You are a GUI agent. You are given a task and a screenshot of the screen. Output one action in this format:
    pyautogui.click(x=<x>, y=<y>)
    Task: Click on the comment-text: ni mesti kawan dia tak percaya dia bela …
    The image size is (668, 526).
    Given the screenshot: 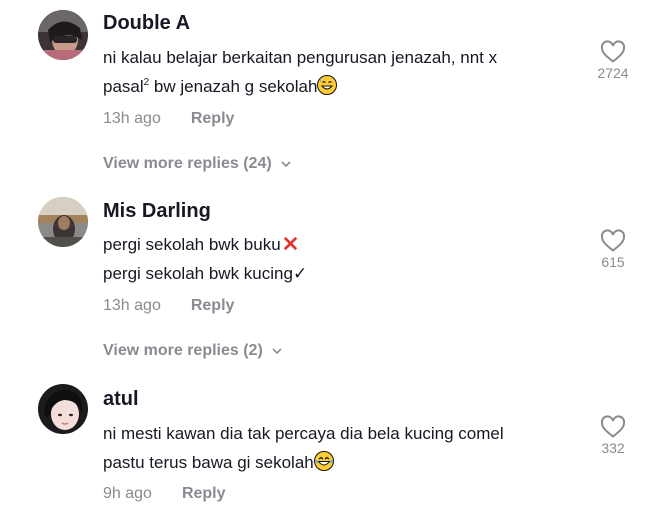 What is the action you would take?
    pyautogui.click(x=338, y=448)
    